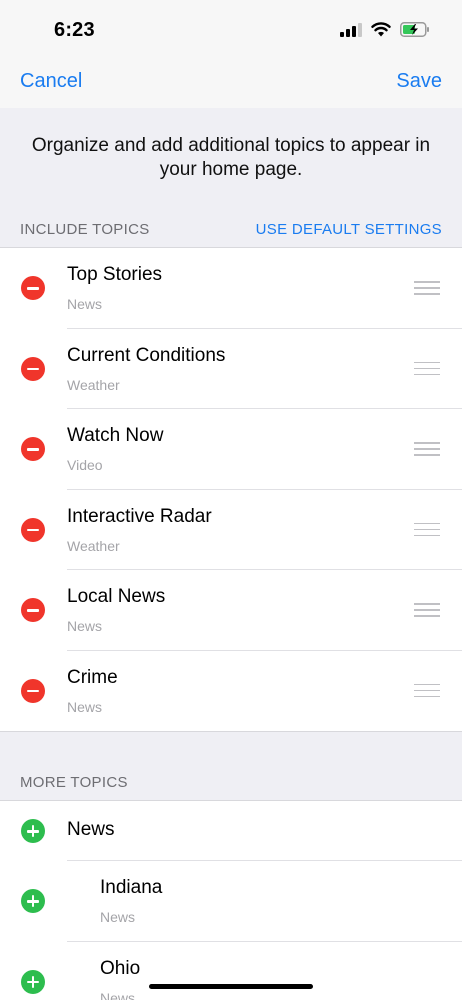 The height and width of the screenshot is (1000, 462). I want to click on cancel-button: Cancel, so click(51, 81).